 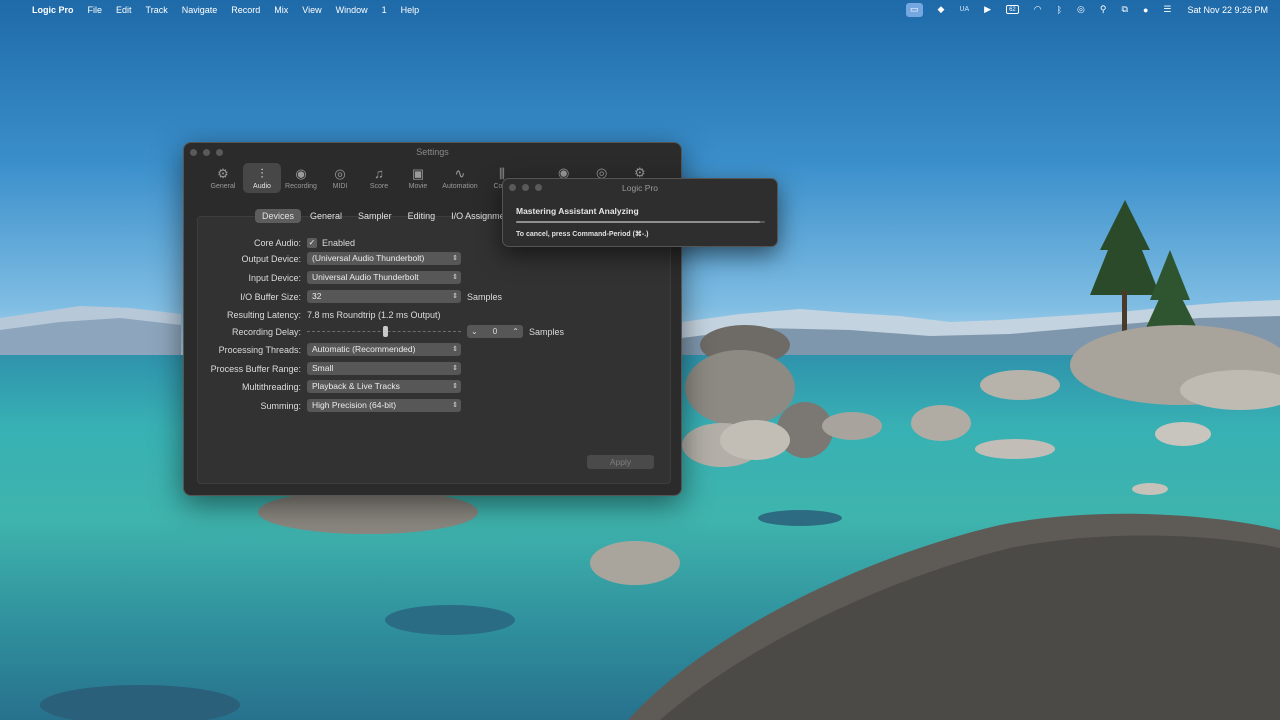 What do you see at coordinates (262, 173) in the screenshot?
I see `waveform-icon: ⫶` at bounding box center [262, 173].